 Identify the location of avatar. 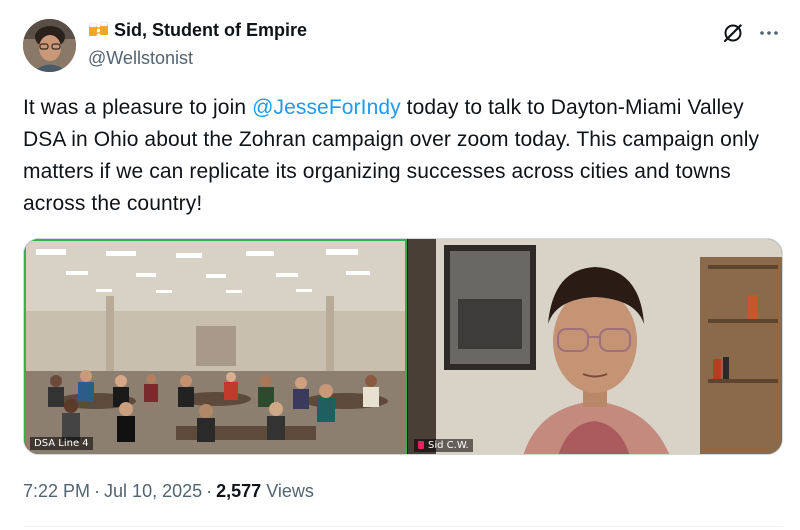
(49, 45).